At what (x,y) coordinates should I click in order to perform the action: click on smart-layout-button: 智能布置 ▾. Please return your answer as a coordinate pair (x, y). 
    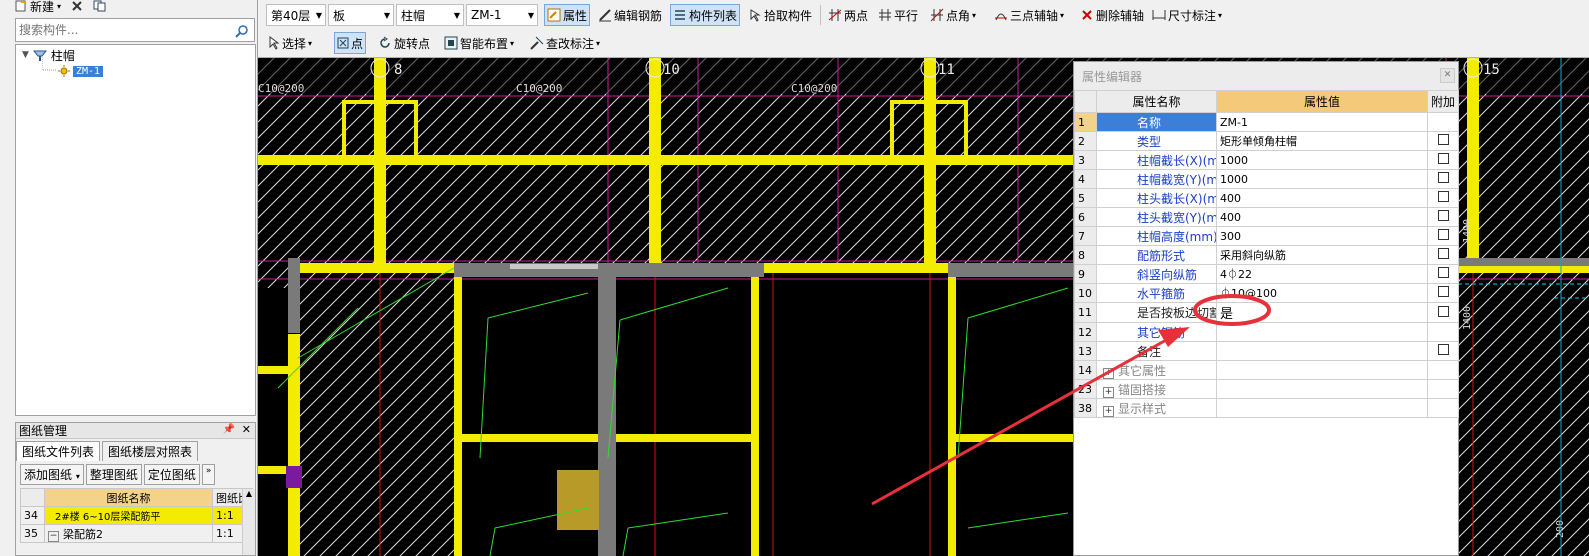
    Looking at the image, I should click on (479, 43).